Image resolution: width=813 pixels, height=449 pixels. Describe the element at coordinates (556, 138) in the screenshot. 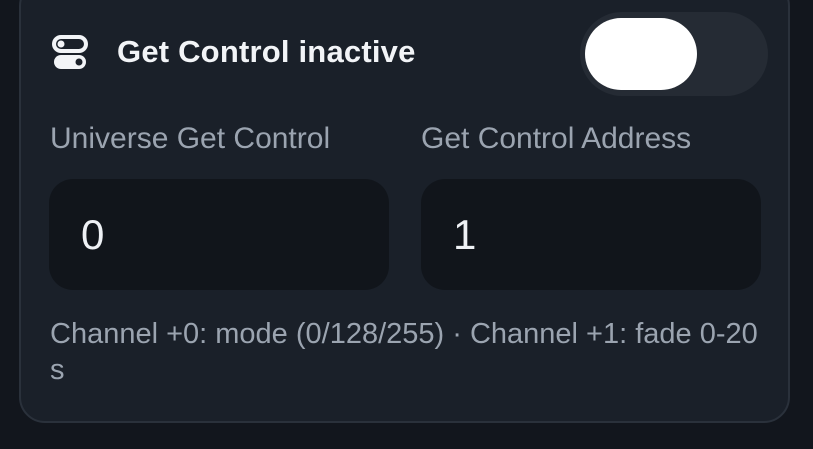

I see `get-control-address-label: Get Control Address` at that location.